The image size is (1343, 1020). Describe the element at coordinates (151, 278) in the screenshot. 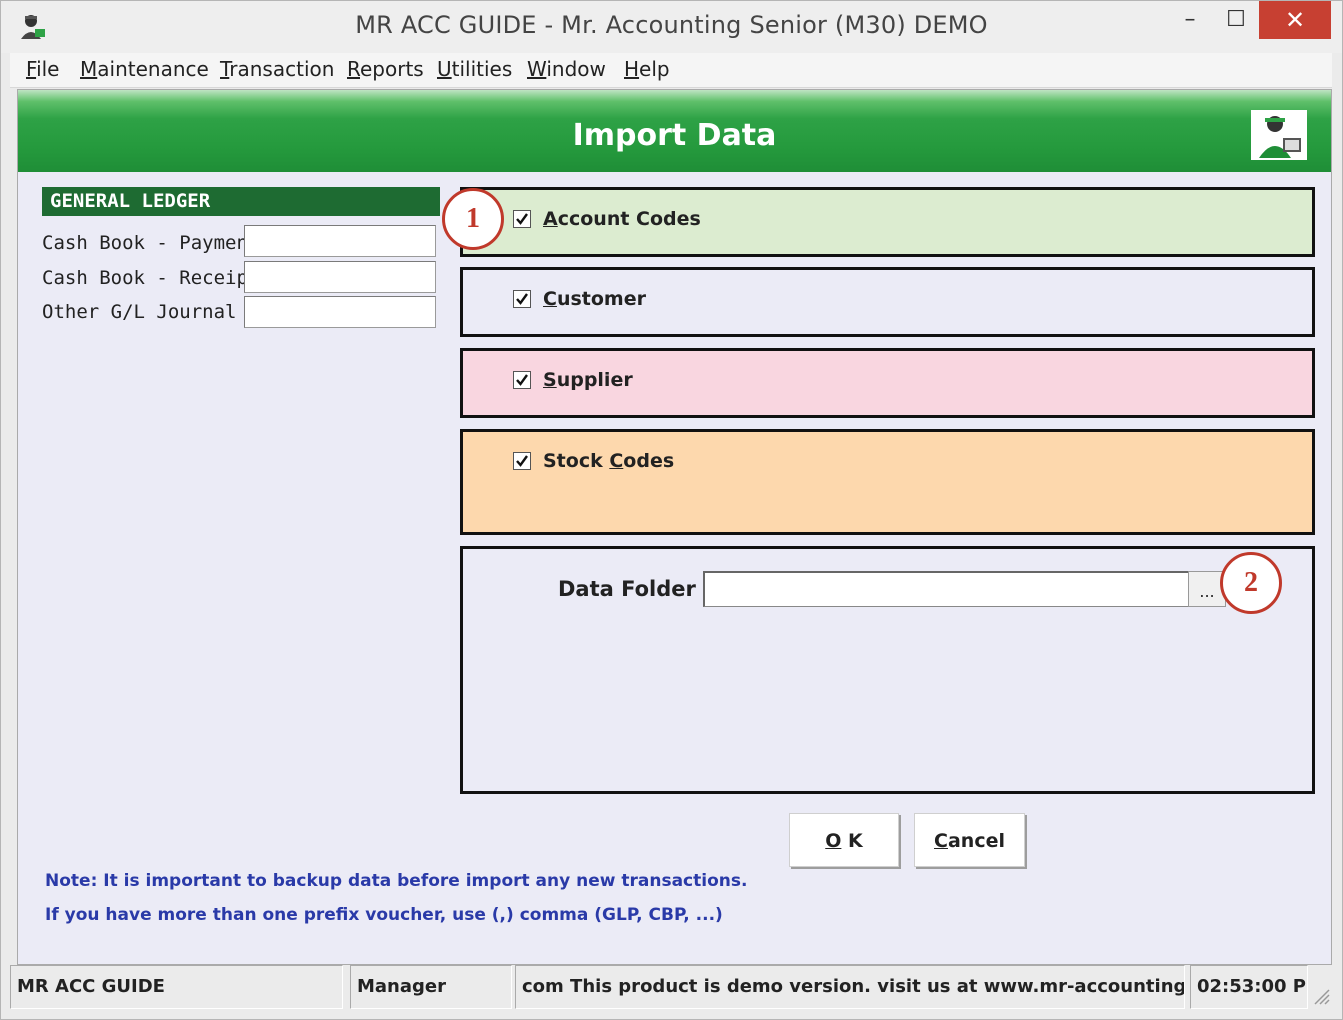

I see `cash-book-receipt-label: Cash Book - Receipt` at that location.